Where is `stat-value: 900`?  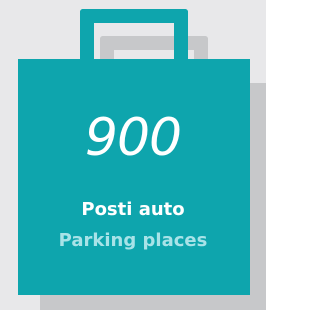 stat-value: 900 is located at coordinates (133, 138).